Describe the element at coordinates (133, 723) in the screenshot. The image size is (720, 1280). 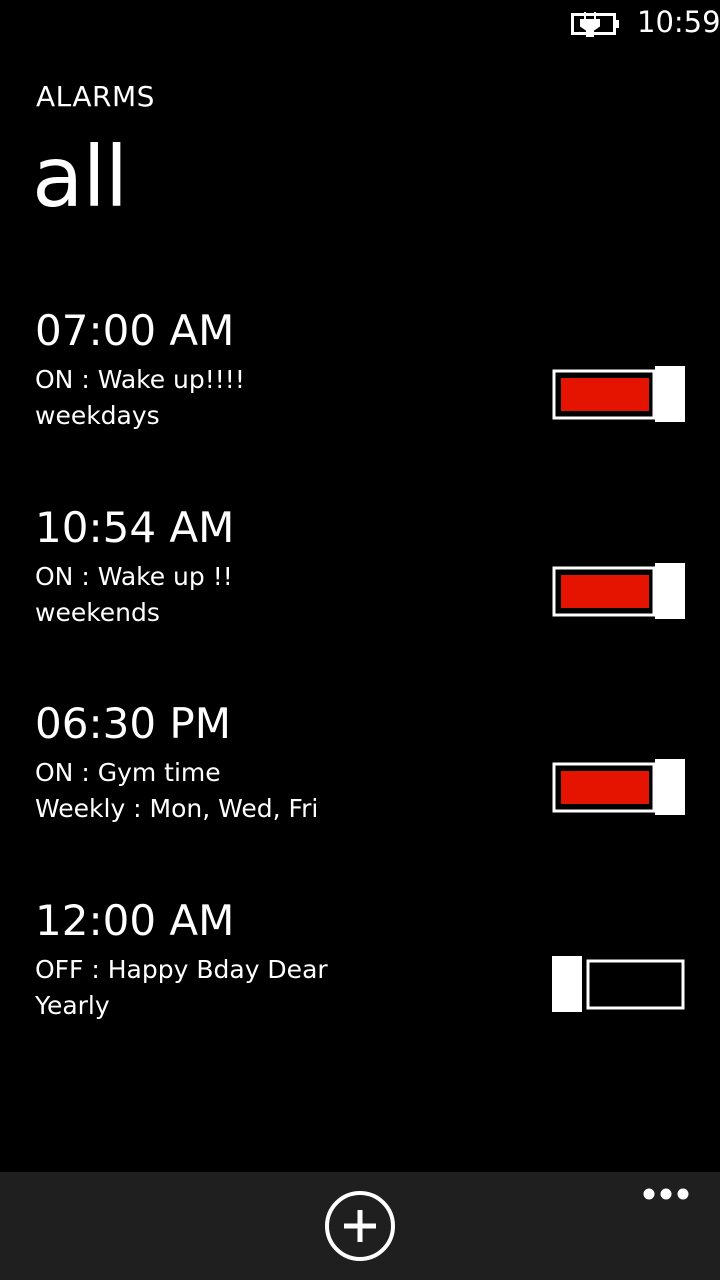
I see `alarm-time: 06:30 PM` at that location.